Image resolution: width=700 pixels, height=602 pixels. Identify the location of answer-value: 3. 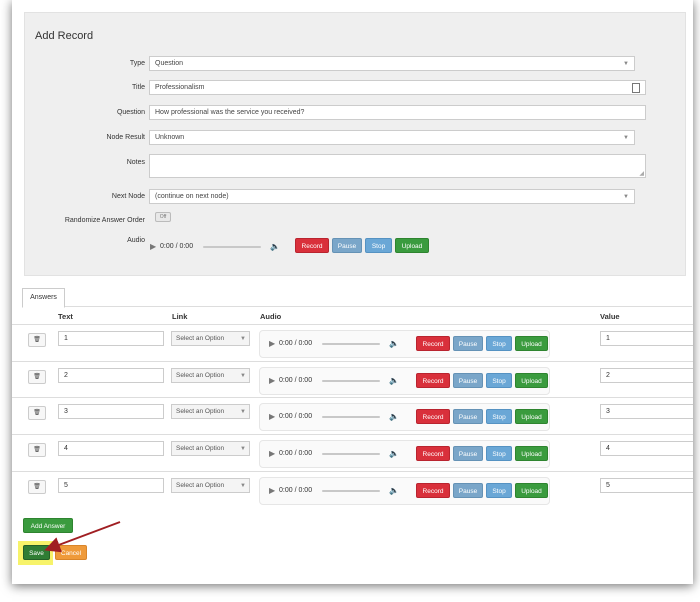
(608, 411).